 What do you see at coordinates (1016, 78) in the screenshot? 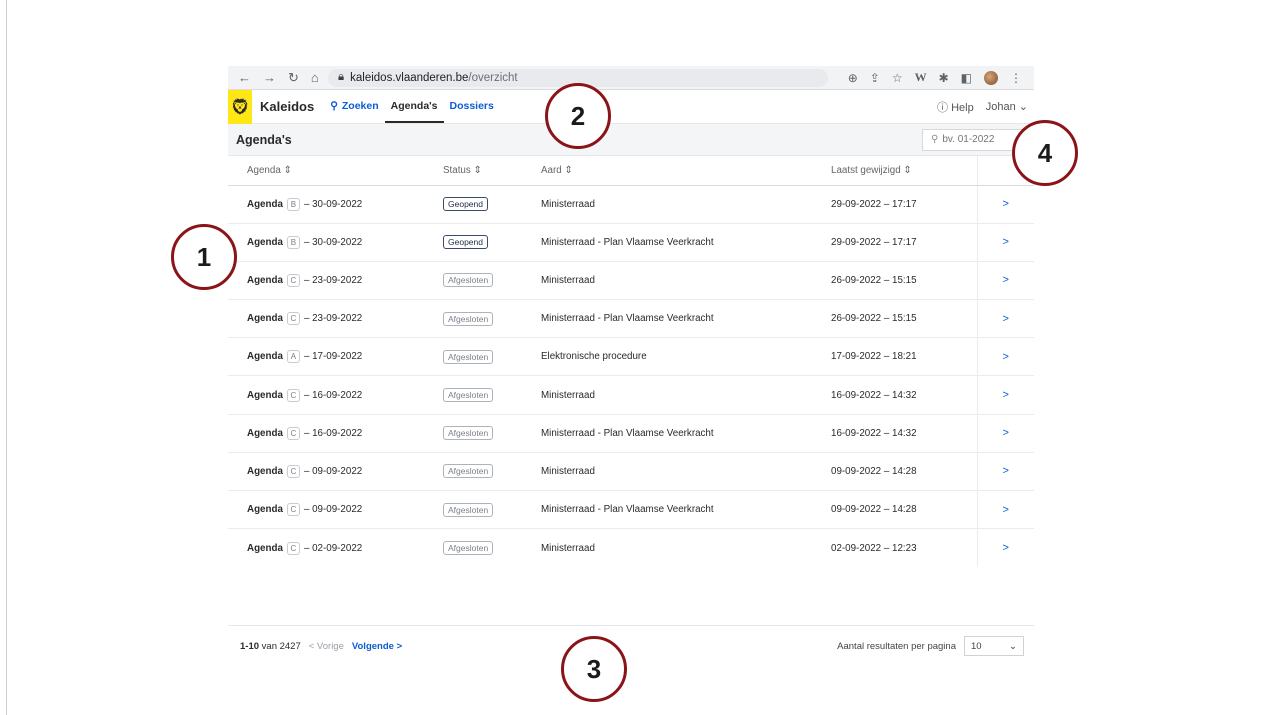
I see `menu-icon: ⋮` at bounding box center [1016, 78].